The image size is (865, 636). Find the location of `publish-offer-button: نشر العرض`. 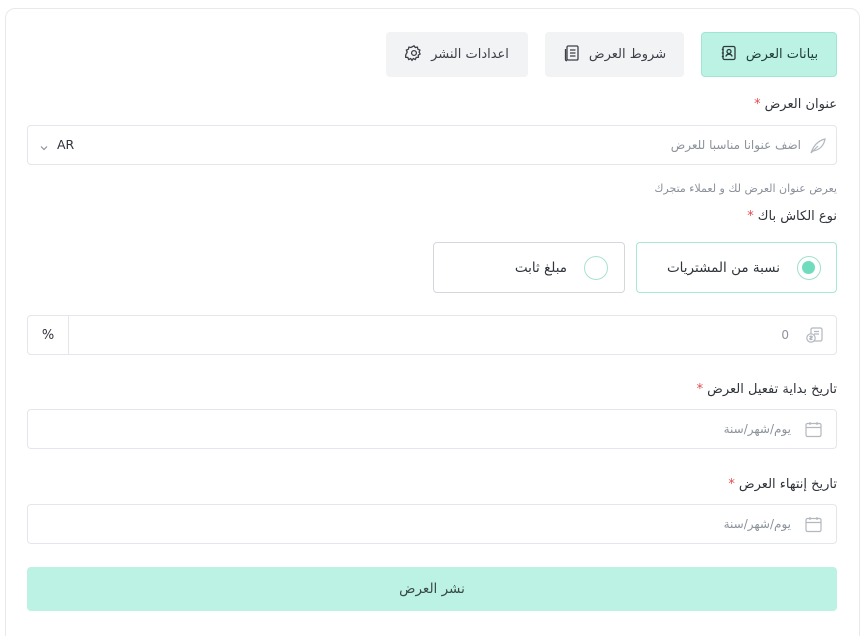

publish-offer-button: نشر العرض is located at coordinates (432, 589).